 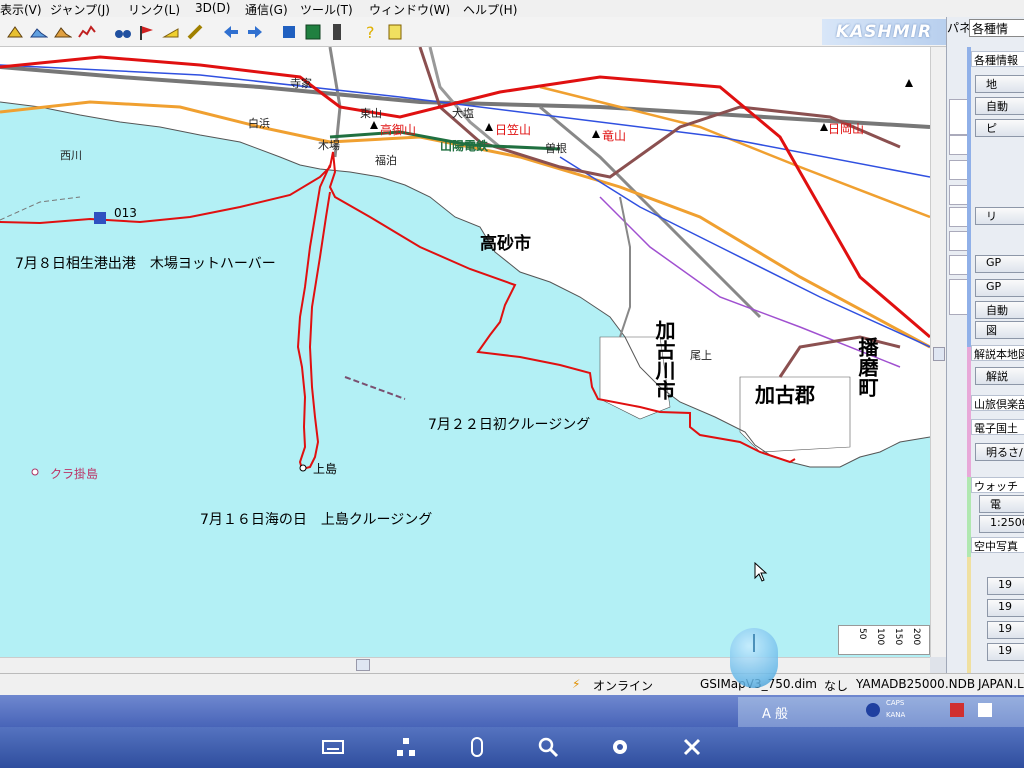 I want to click on ruler-icon, so click(x=195, y=32).